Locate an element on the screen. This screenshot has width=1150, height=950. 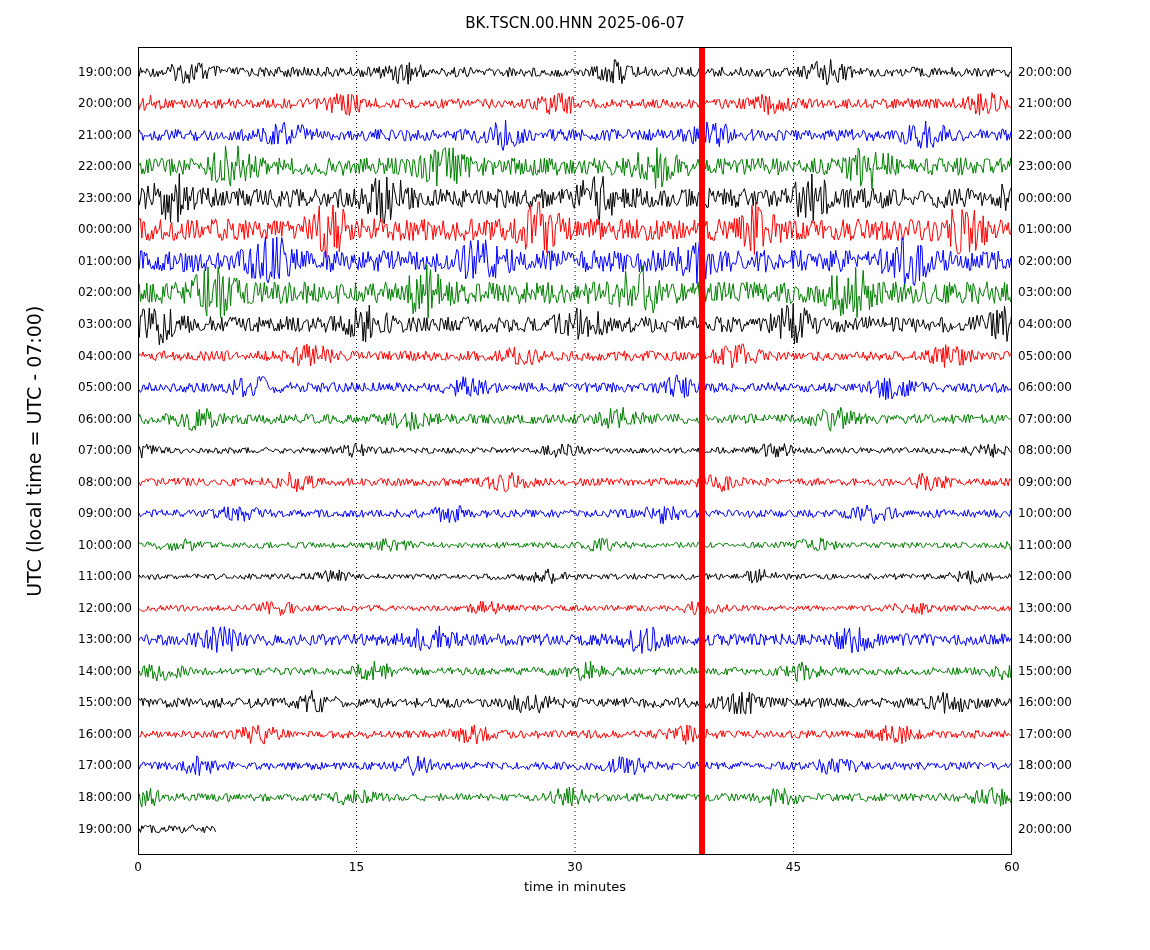
x-tick-label: 15 is located at coordinates (356, 867).